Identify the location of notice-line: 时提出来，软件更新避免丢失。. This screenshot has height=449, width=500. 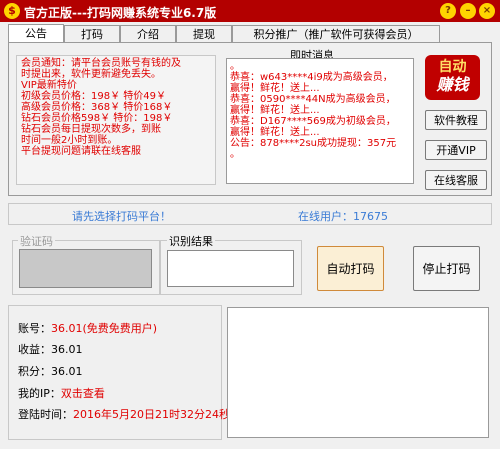
(91, 74).